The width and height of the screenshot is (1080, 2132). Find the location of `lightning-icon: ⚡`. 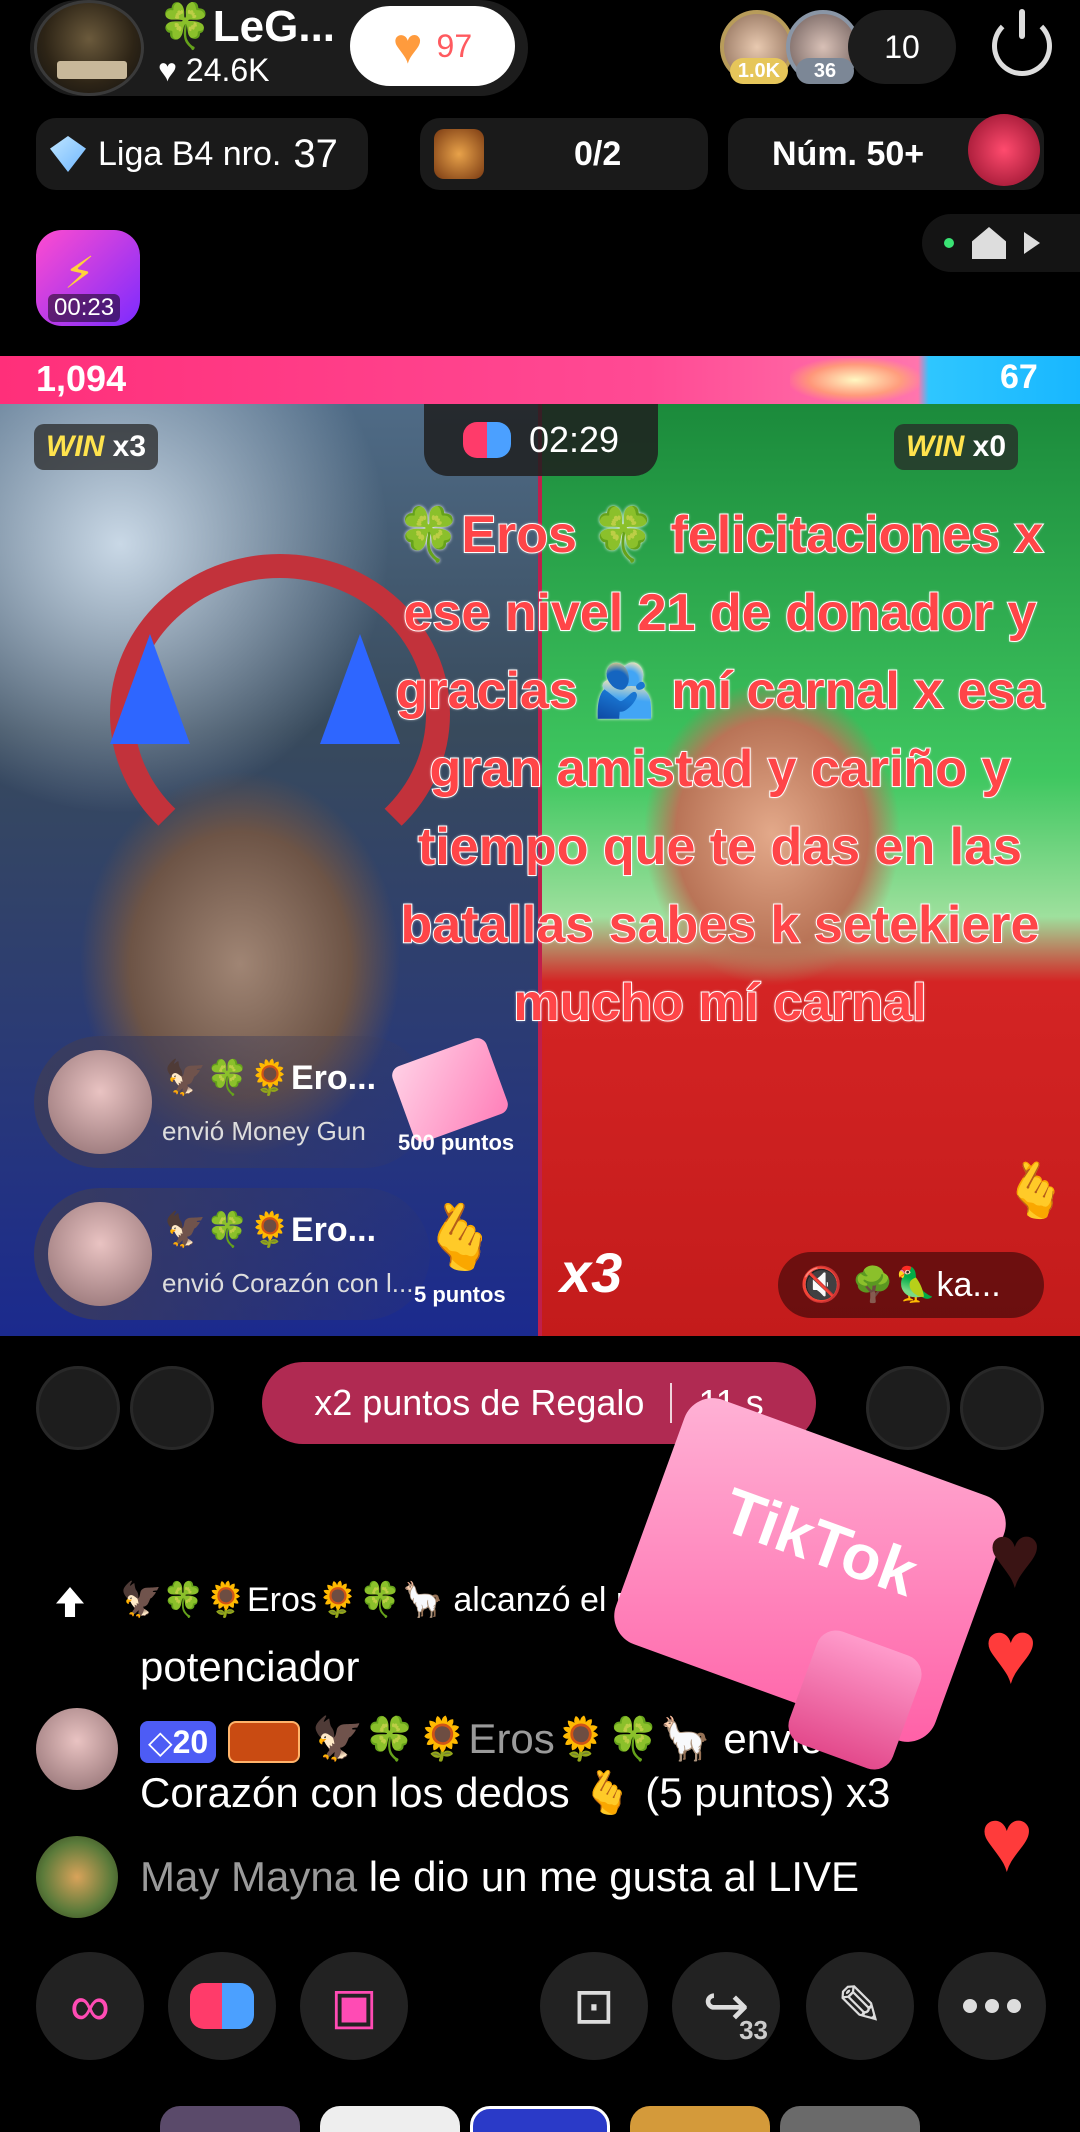

lightning-icon: ⚡ is located at coordinates (79, 273).